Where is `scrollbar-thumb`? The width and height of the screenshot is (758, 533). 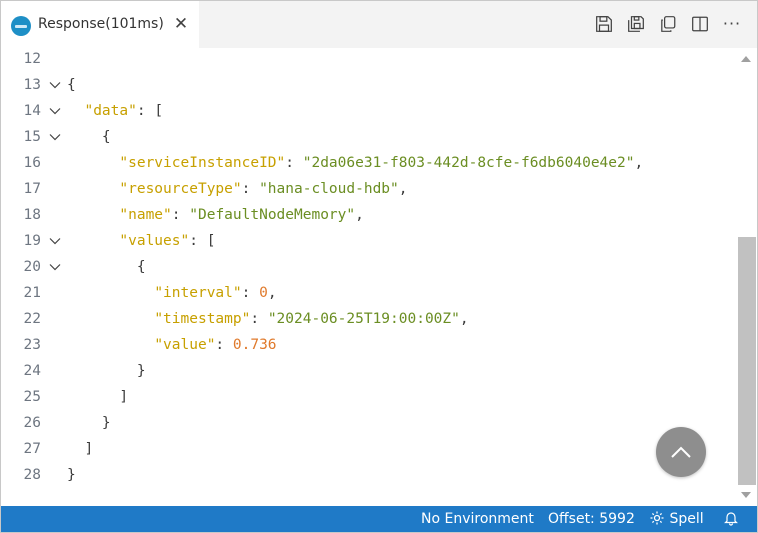
scrollbar-thumb is located at coordinates (747, 361).